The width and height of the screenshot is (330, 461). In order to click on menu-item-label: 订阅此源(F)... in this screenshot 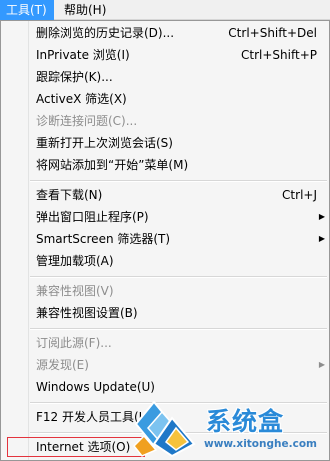, I will do `click(74, 343)`.